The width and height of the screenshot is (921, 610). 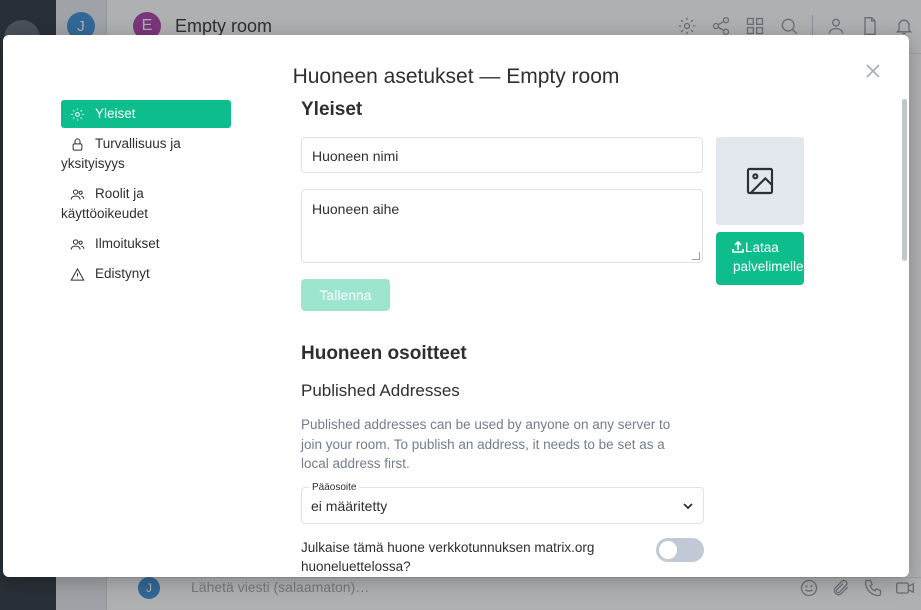 What do you see at coordinates (119, 193) in the screenshot?
I see `tab-label: Roolit ja` at bounding box center [119, 193].